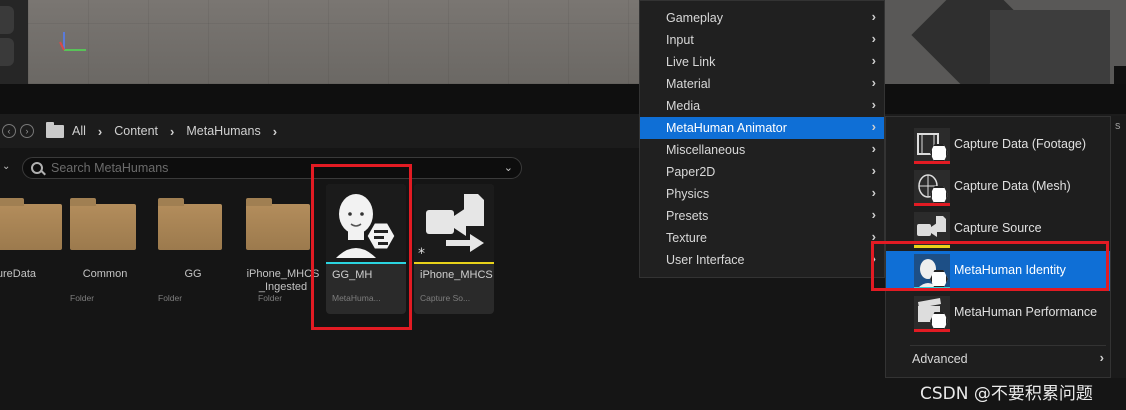  What do you see at coordinates (1026, 312) in the screenshot?
I see `submenu-item-label: MetaHuman Performance` at bounding box center [1026, 312].